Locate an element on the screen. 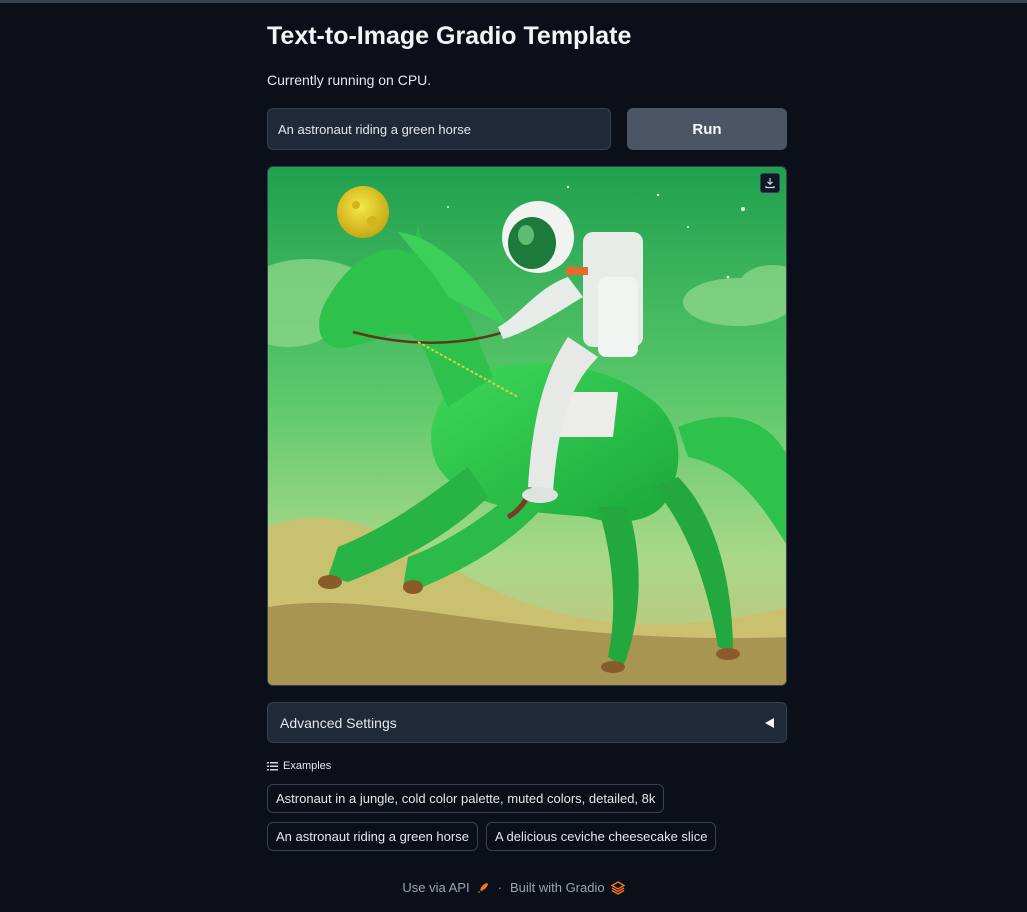 This screenshot has width=1027, height=912. status-text: Currently running on CPU. is located at coordinates (349, 80).